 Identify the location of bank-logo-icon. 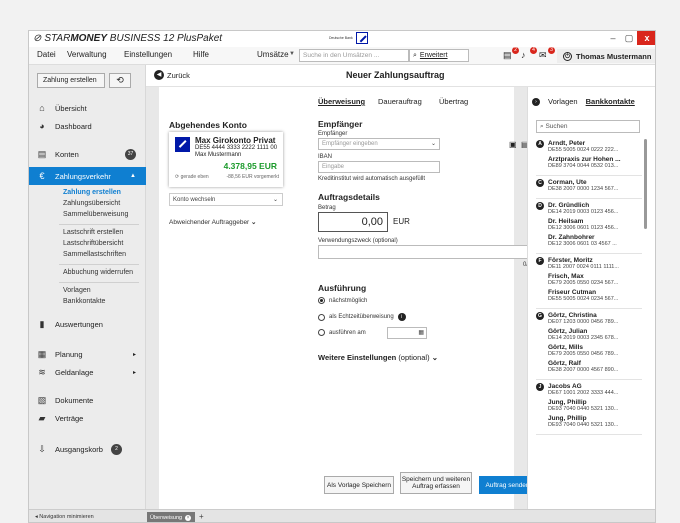
(182, 144).